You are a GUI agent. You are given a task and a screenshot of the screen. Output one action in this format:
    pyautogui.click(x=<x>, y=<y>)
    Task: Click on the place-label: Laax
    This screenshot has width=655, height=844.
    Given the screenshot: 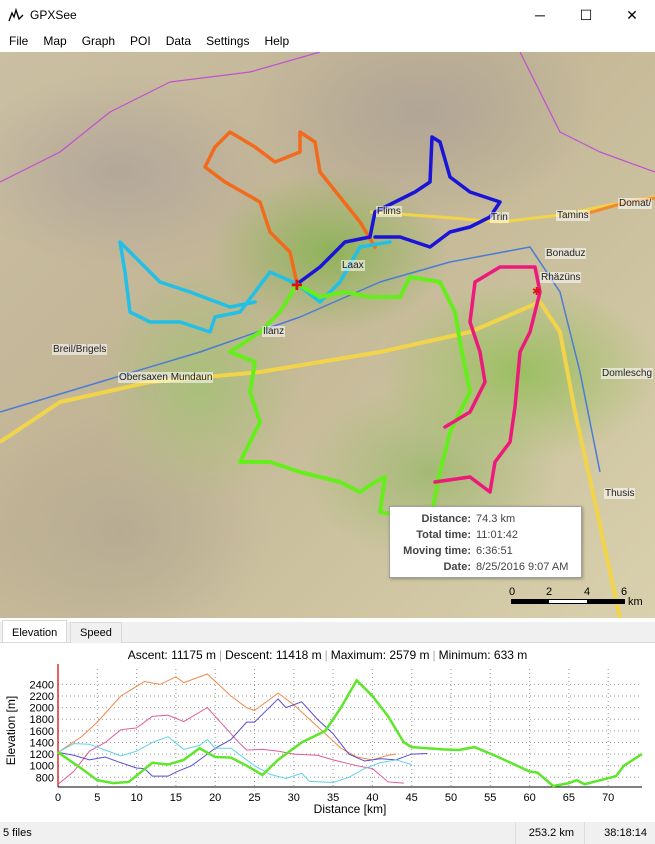 What is the action you would take?
    pyautogui.click(x=353, y=265)
    